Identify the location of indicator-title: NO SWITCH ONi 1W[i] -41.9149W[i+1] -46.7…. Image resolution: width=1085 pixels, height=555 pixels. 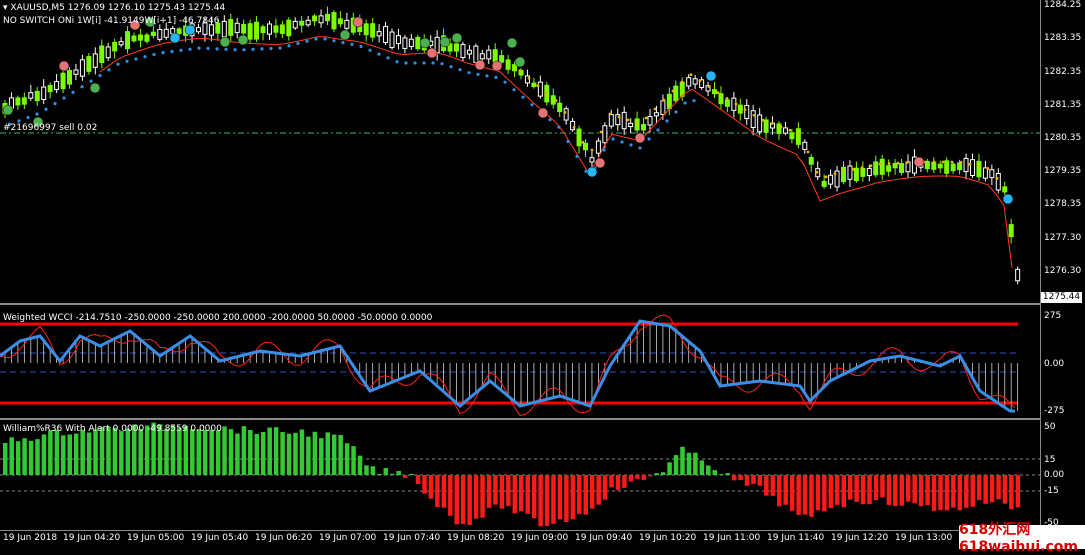
(111, 21).